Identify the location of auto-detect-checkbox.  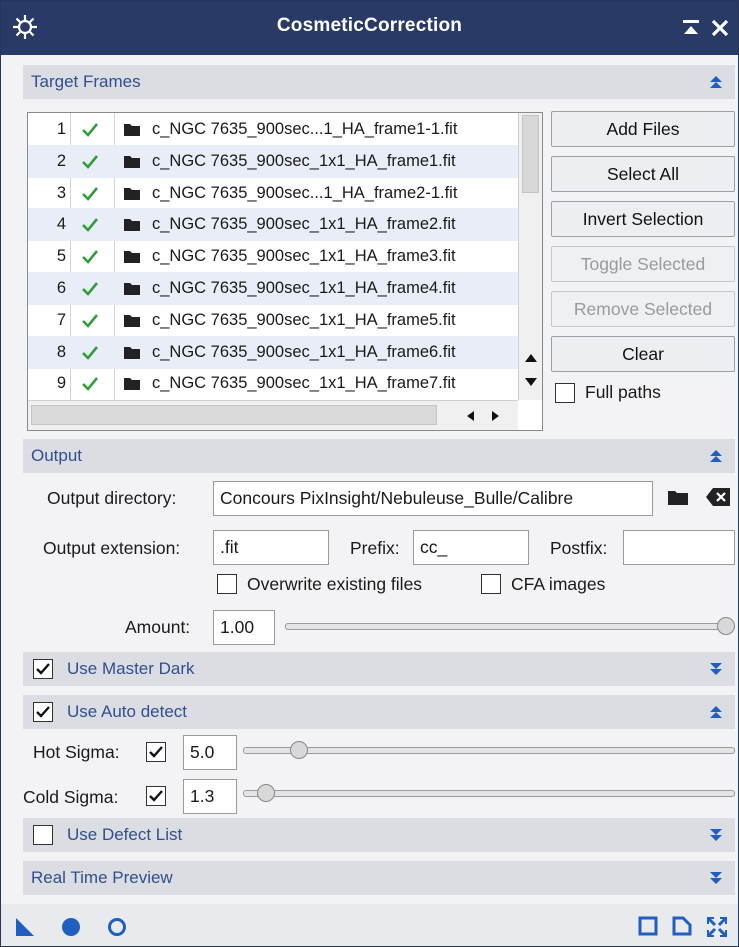
(43, 712).